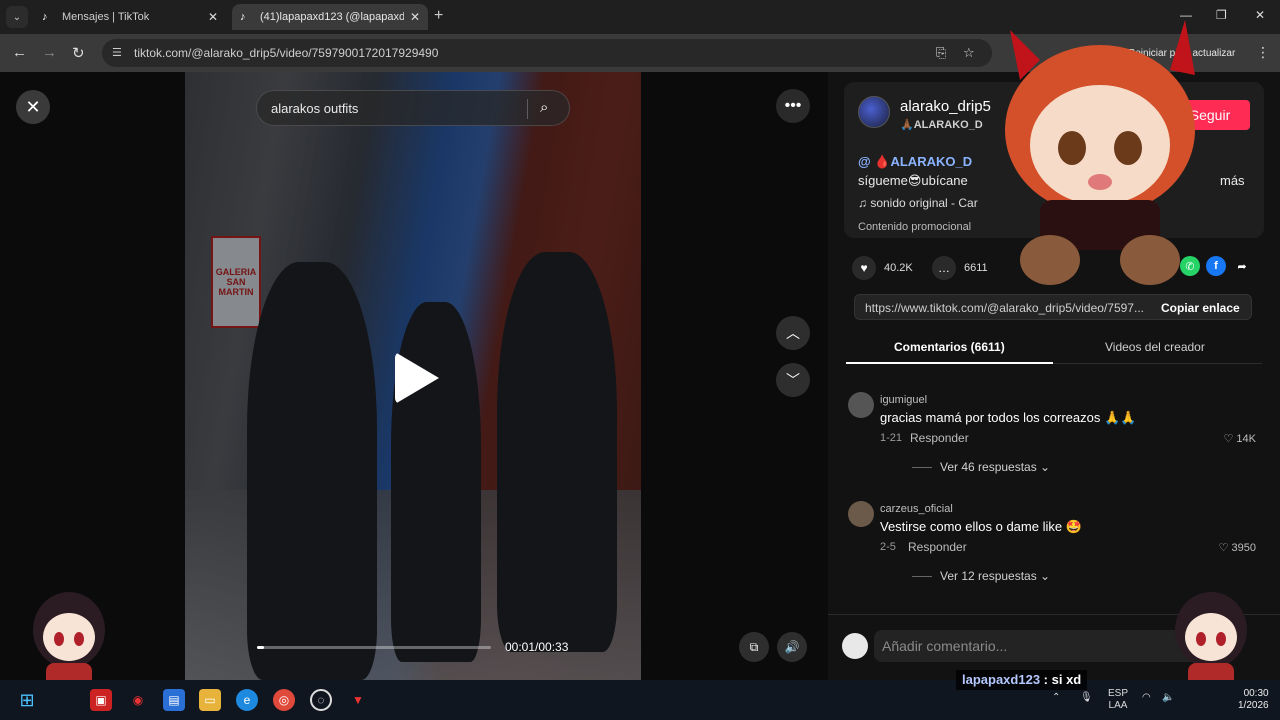  Describe the element at coordinates (1054, 349) in the screenshot. I see `panel-tabs: Comentarios (6611) Videos del creador` at that location.